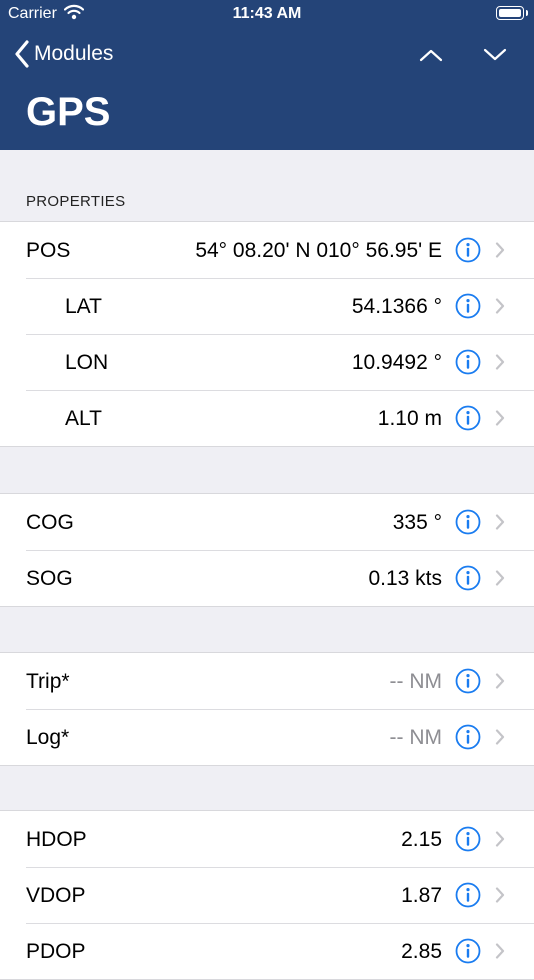 Image resolution: width=534 pixels, height=980 pixels. I want to click on table-row: SOG 0.13 kts, so click(267, 578).